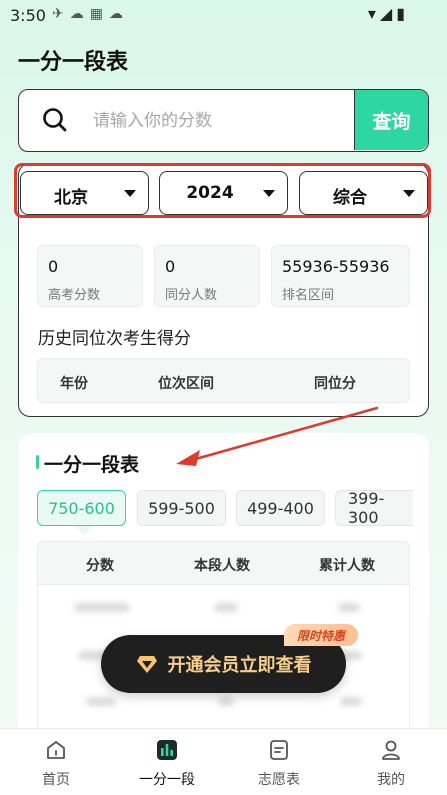 This screenshot has width=447, height=795. What do you see at coordinates (84, 530) in the screenshot?
I see `active-tab-pointer` at bounding box center [84, 530].